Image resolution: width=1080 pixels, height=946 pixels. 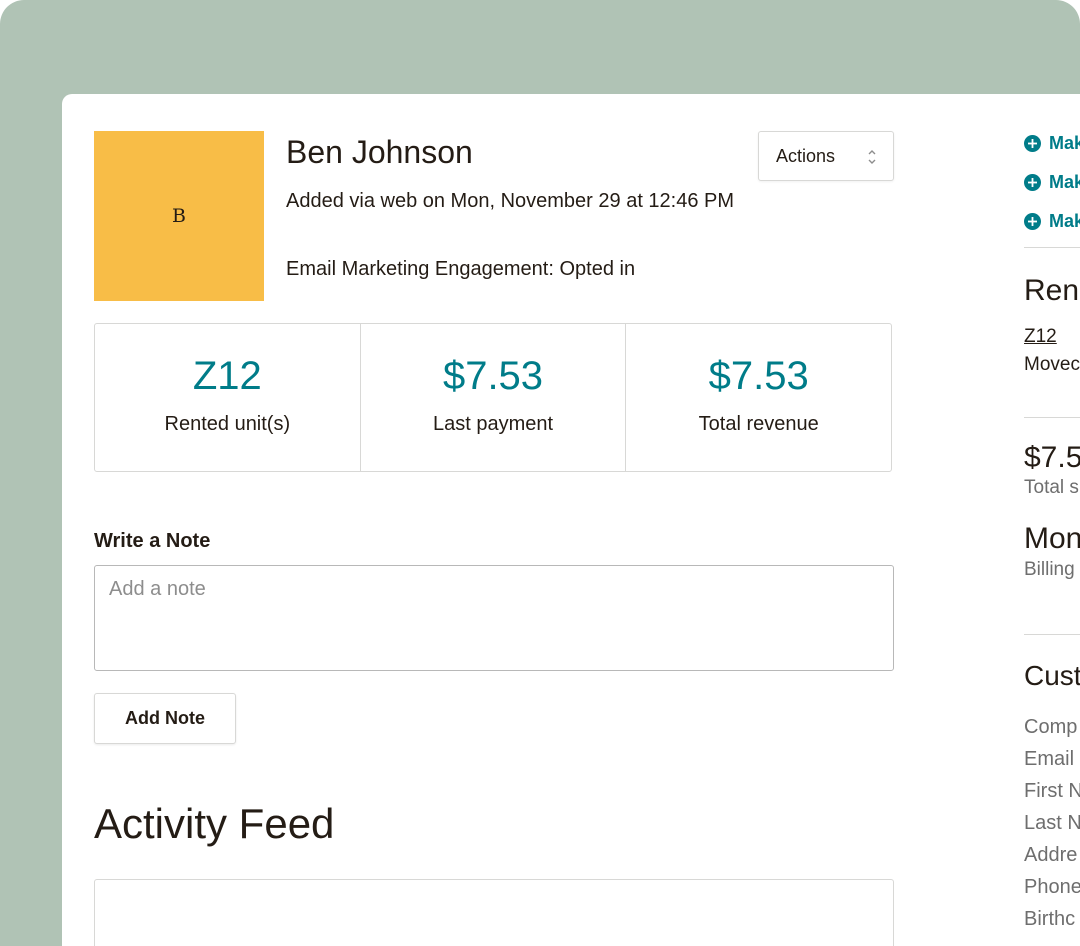 What do you see at coordinates (806, 155) in the screenshot?
I see `actions-label: Actions` at bounding box center [806, 155].